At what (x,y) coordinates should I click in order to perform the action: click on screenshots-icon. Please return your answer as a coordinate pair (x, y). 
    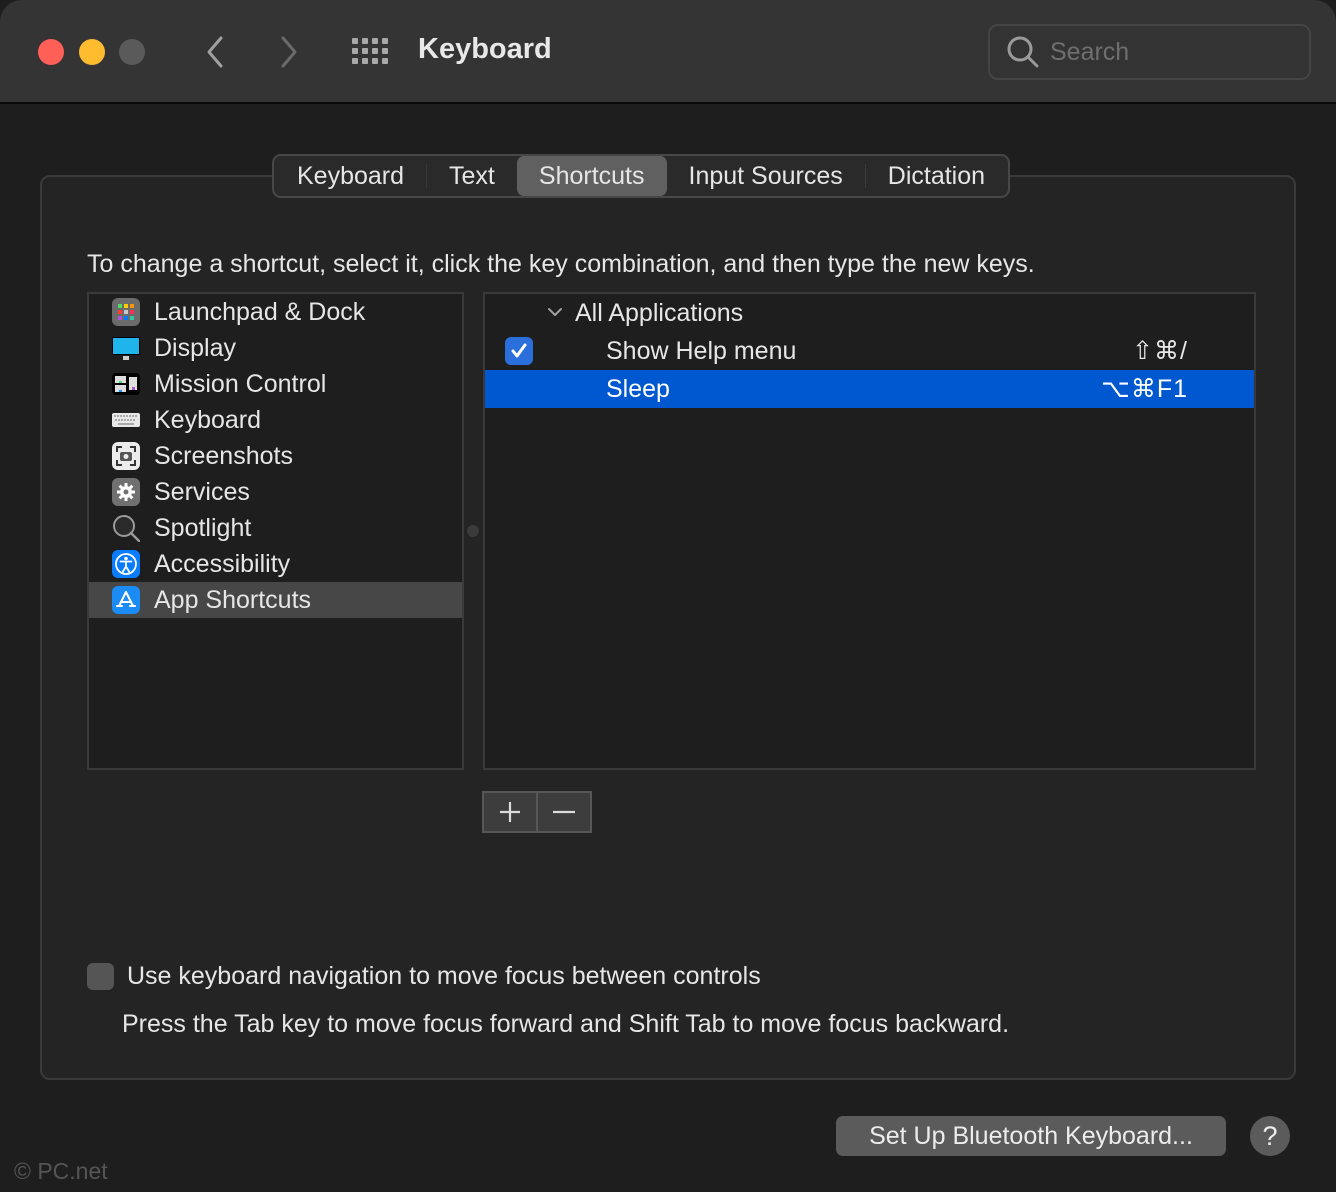
    Looking at the image, I should click on (126, 456).